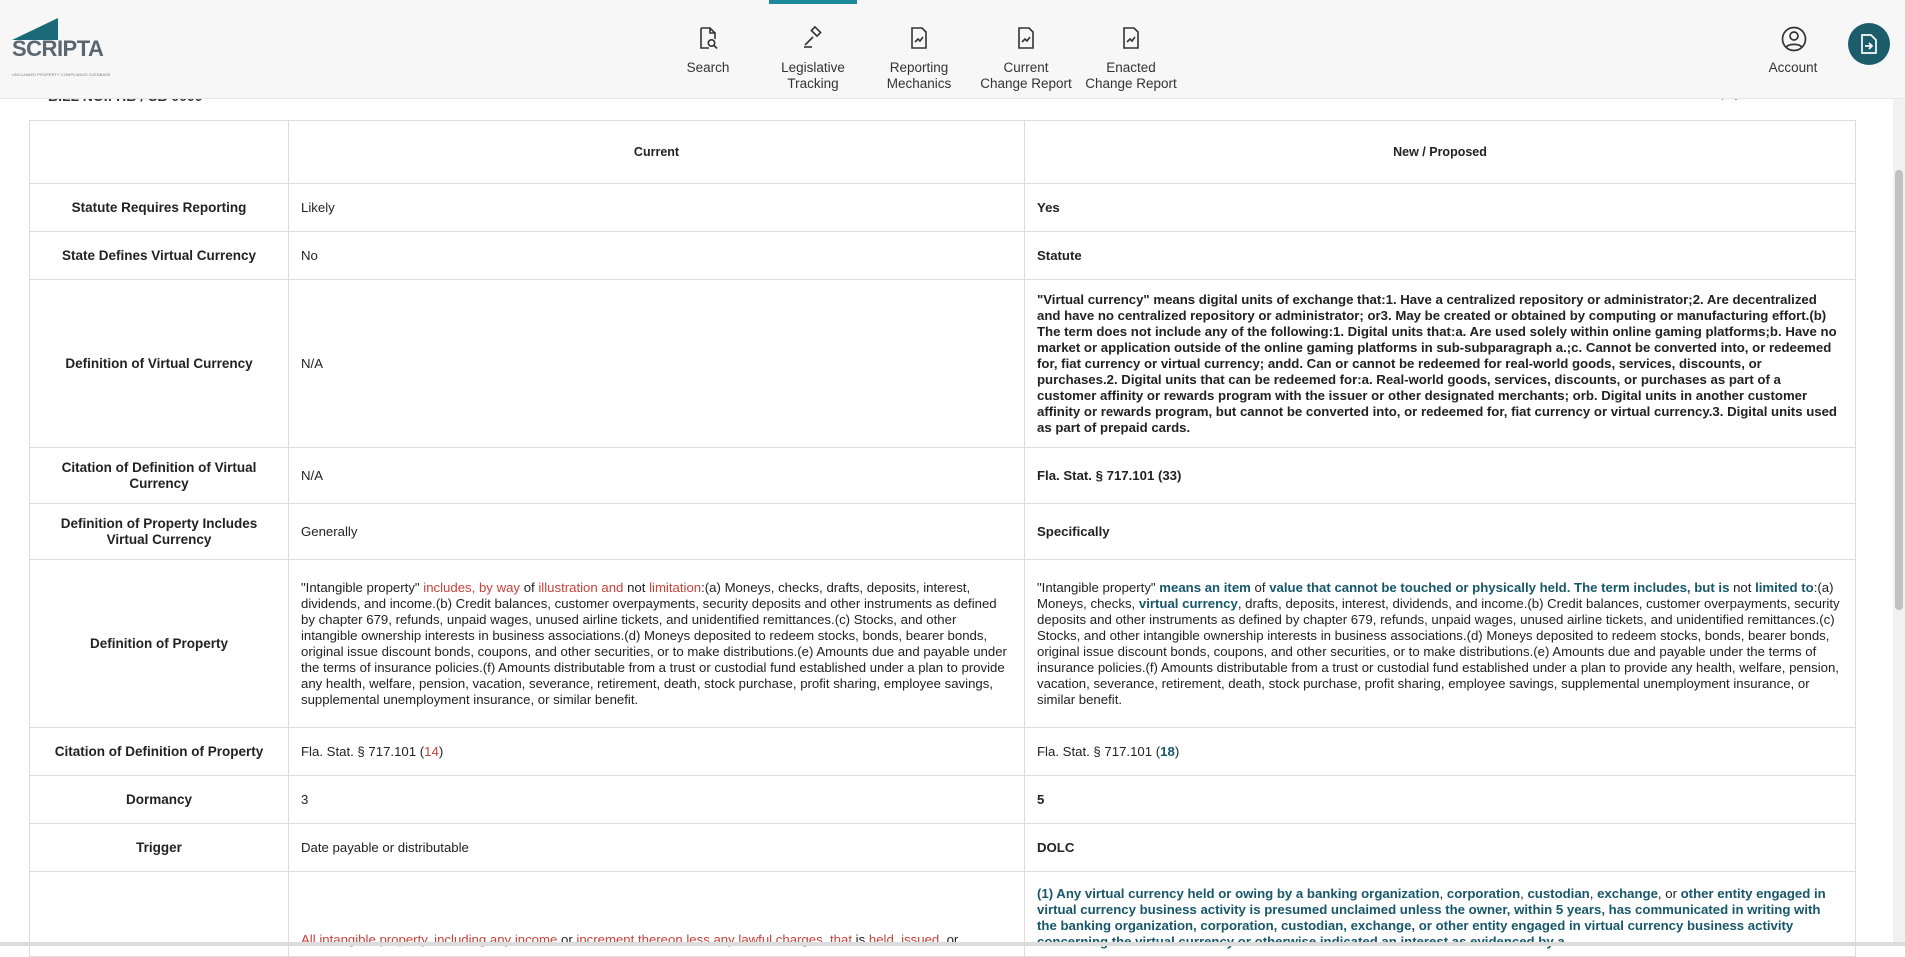 This screenshot has width=1905, height=957. Describe the element at coordinates (159, 847) in the screenshot. I see `row-label: Trigger` at that location.